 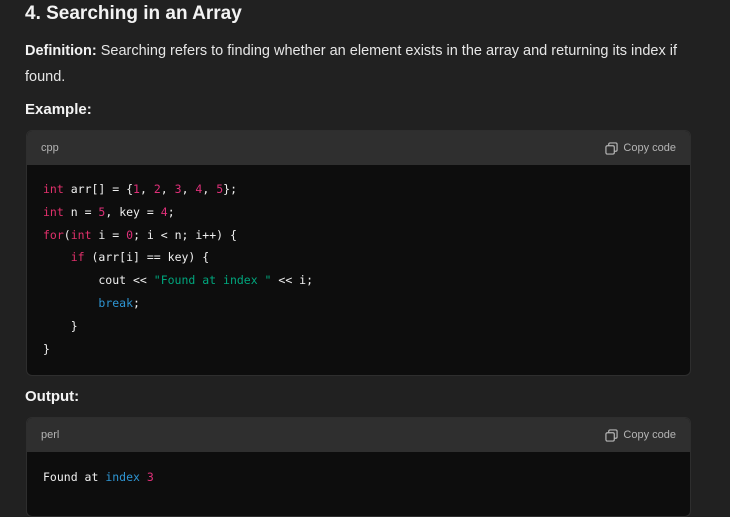 I want to click on code-line: cout << "Found at index " << i;, so click(x=358, y=280).